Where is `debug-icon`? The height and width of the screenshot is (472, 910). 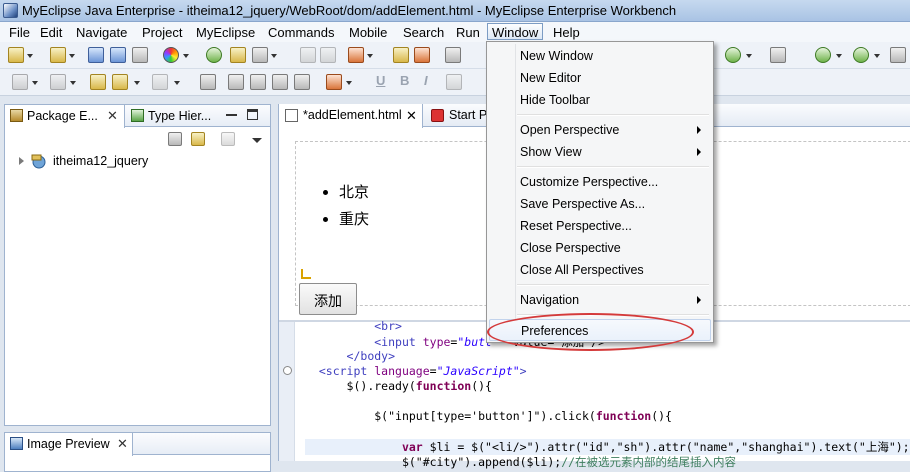
debug-icon is located at coordinates (823, 55).